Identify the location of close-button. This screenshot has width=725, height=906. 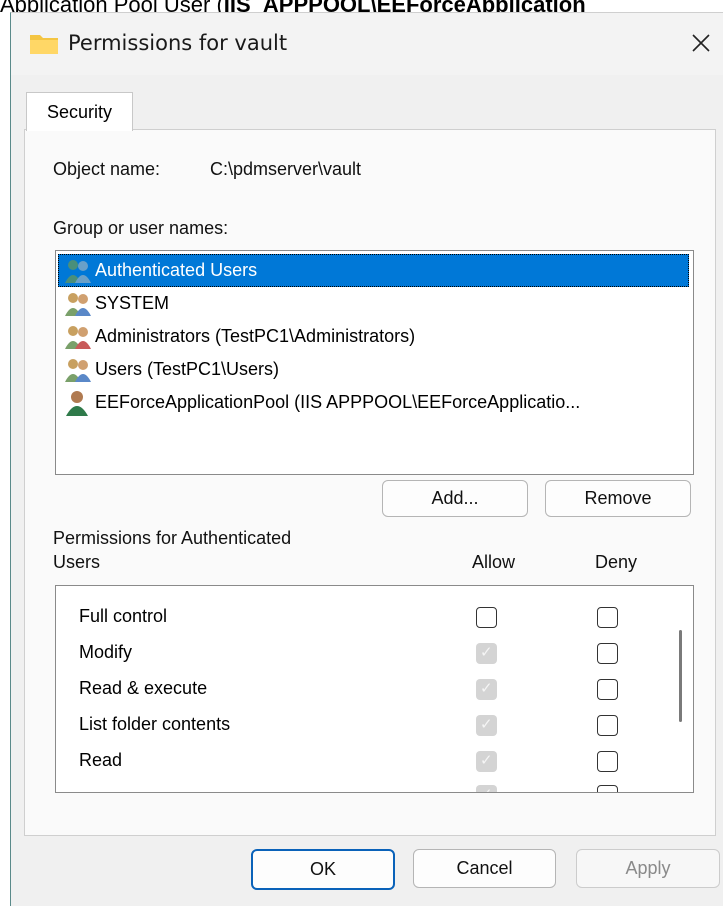
(701, 43).